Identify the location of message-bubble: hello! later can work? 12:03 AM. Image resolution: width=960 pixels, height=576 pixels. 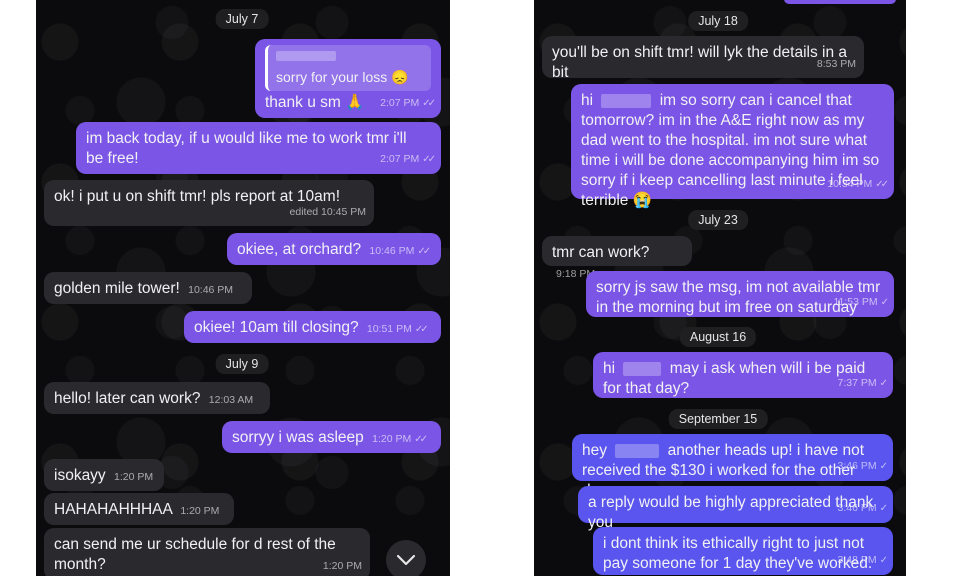
(157, 398).